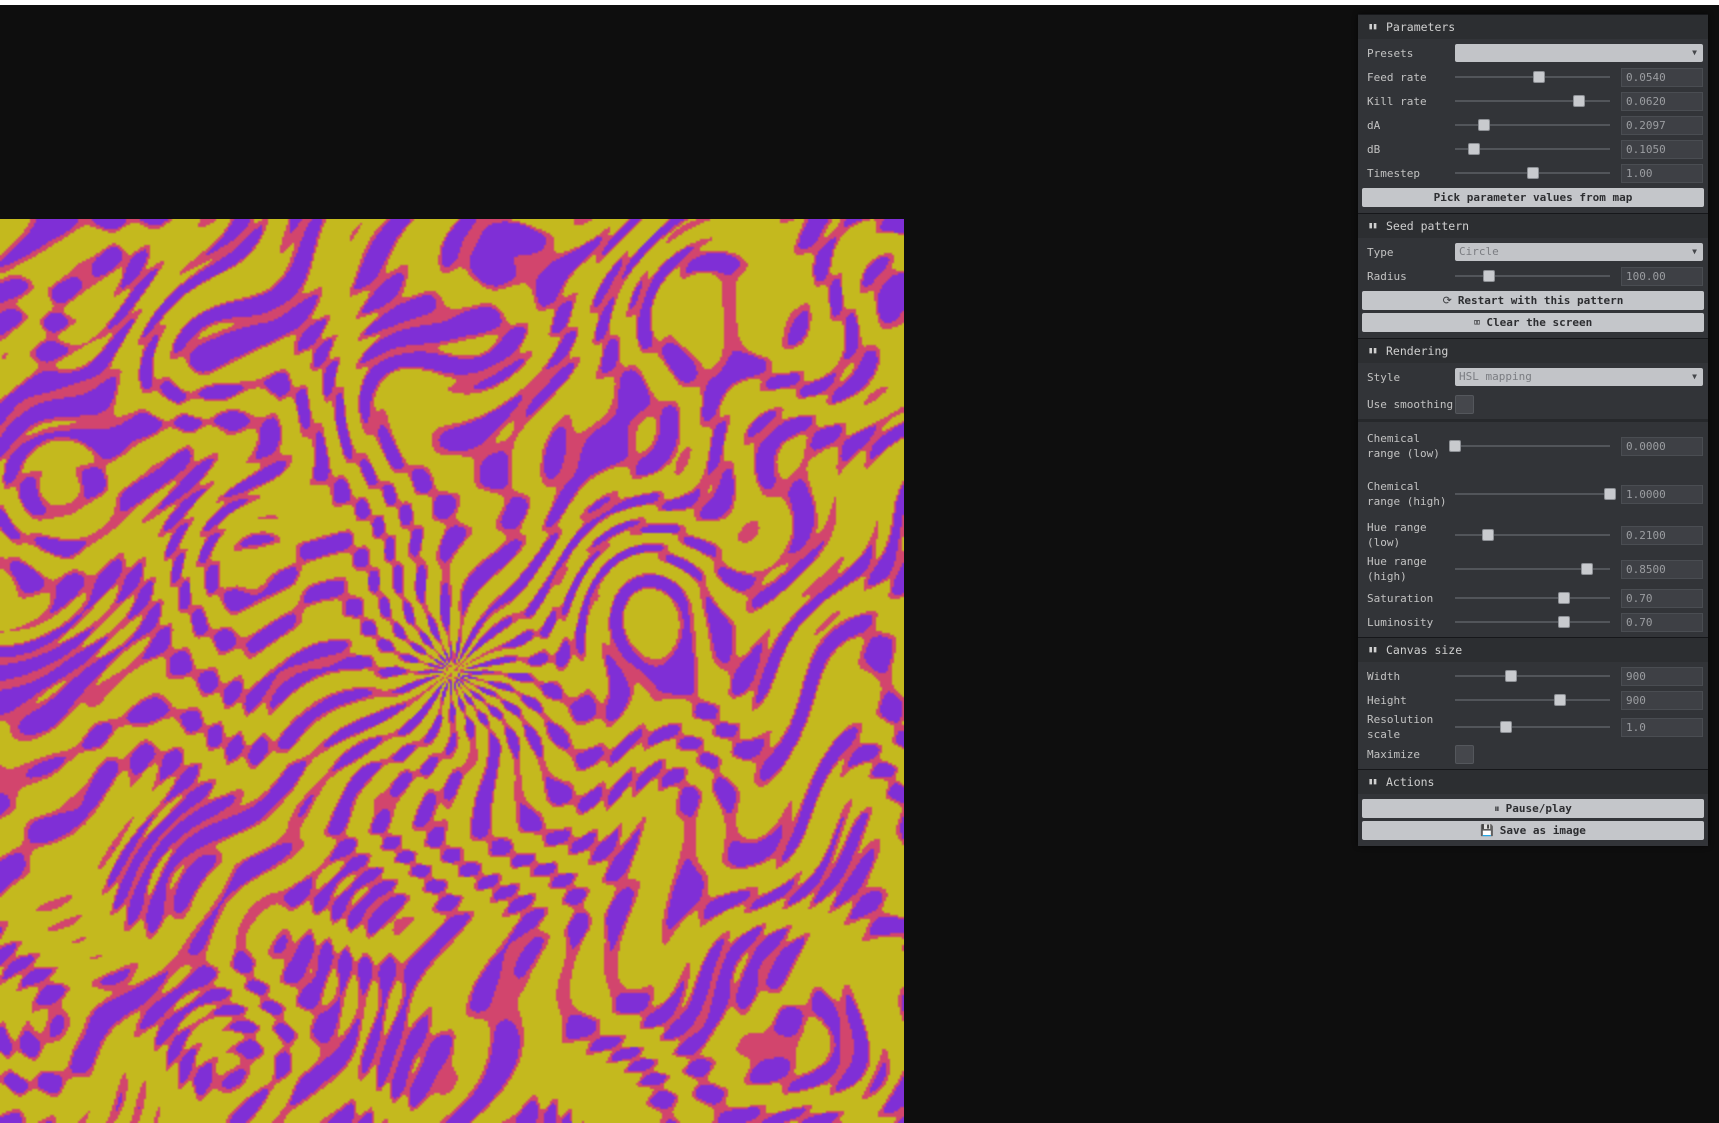  I want to click on width-input: 900, so click(1662, 676).